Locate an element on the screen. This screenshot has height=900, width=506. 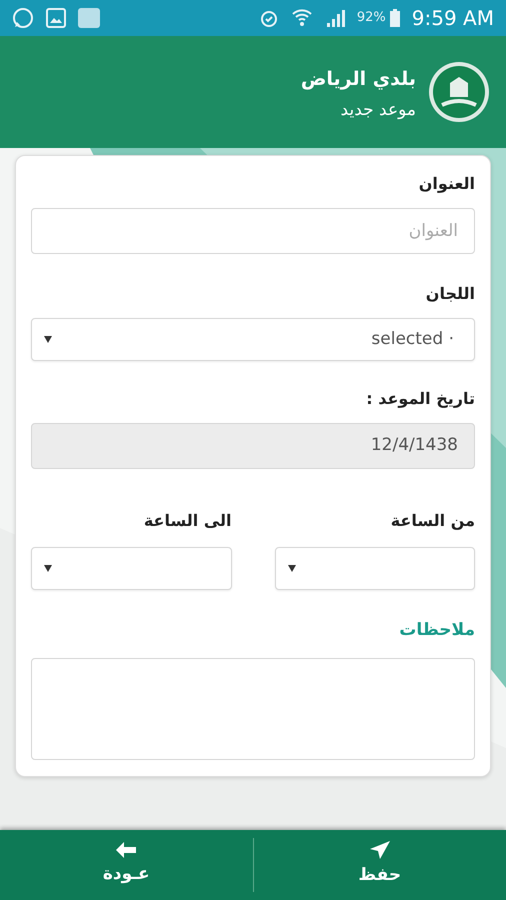
app-title: بلدي الرياض is located at coordinates (358, 79).